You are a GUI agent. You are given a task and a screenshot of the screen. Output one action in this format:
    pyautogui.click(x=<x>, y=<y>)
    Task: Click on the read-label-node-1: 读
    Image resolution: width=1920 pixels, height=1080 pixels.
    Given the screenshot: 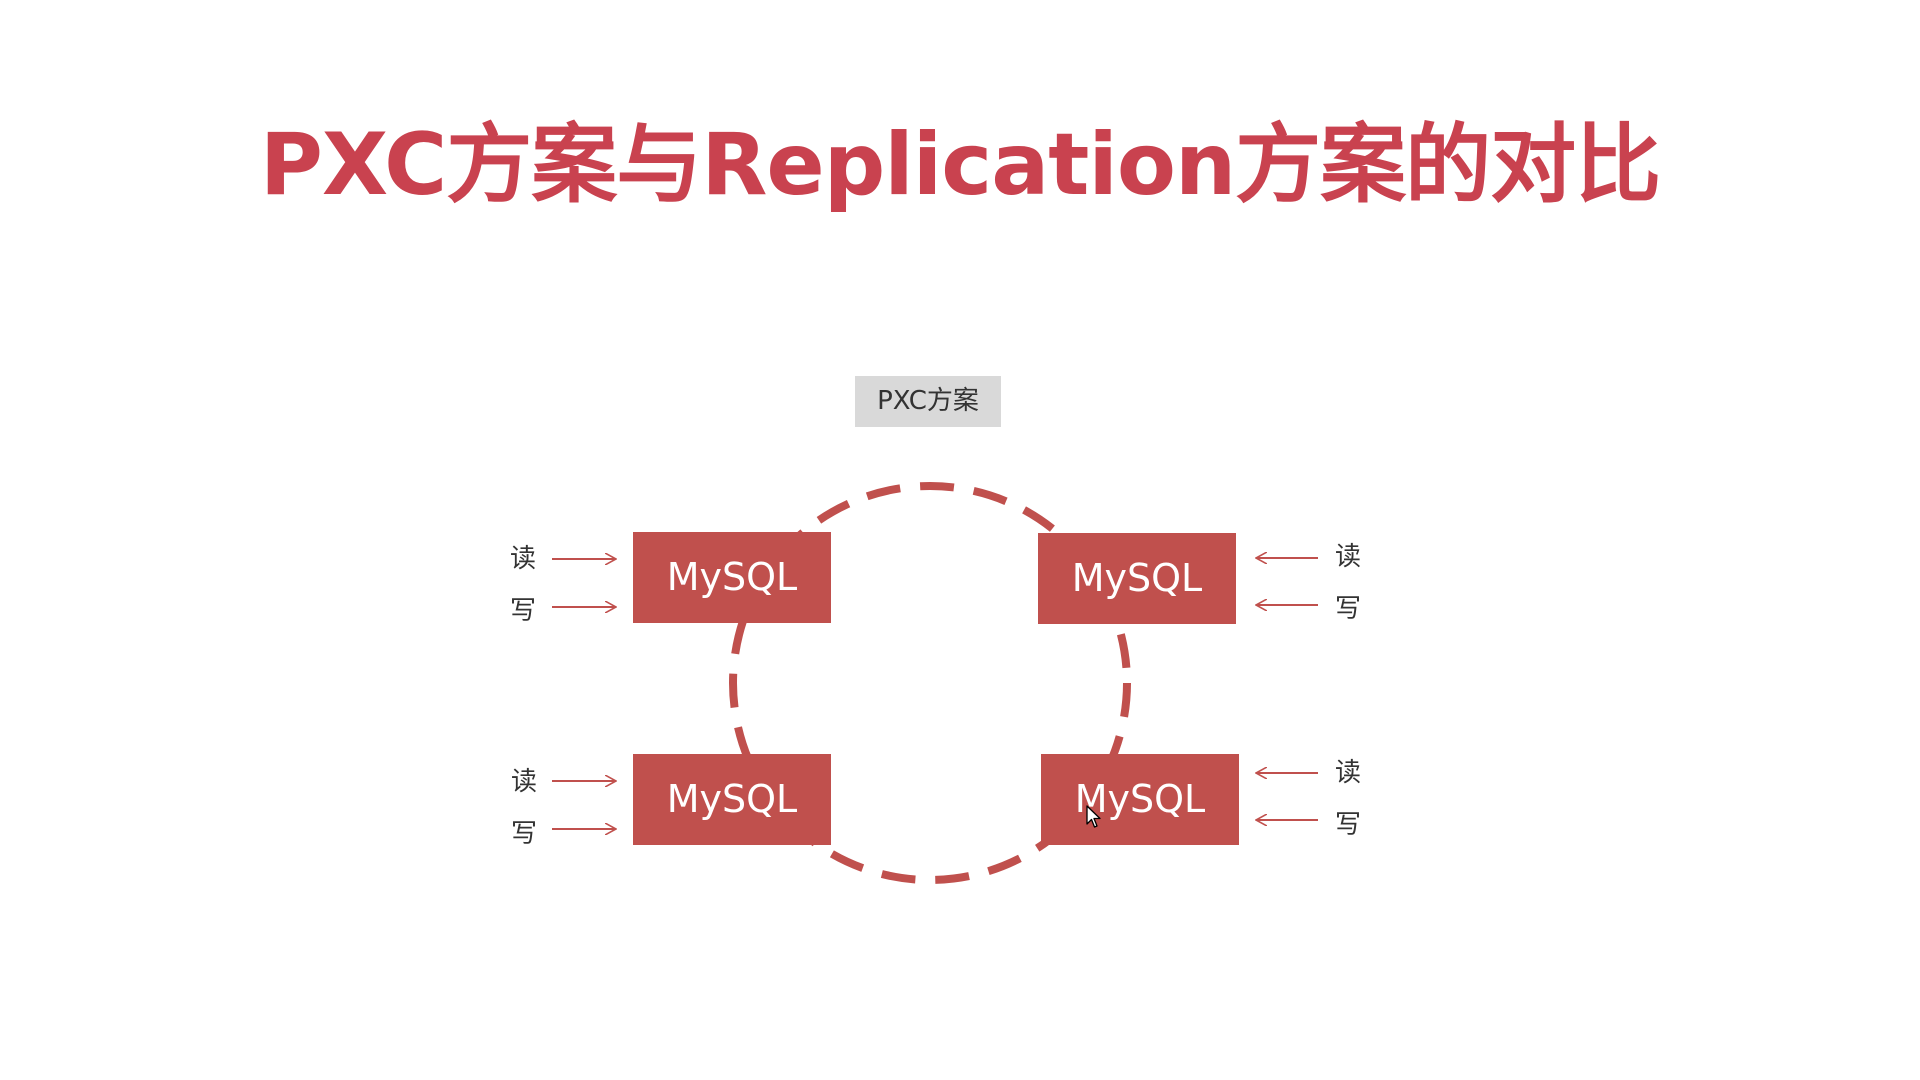 What is the action you would take?
    pyautogui.click(x=523, y=559)
    